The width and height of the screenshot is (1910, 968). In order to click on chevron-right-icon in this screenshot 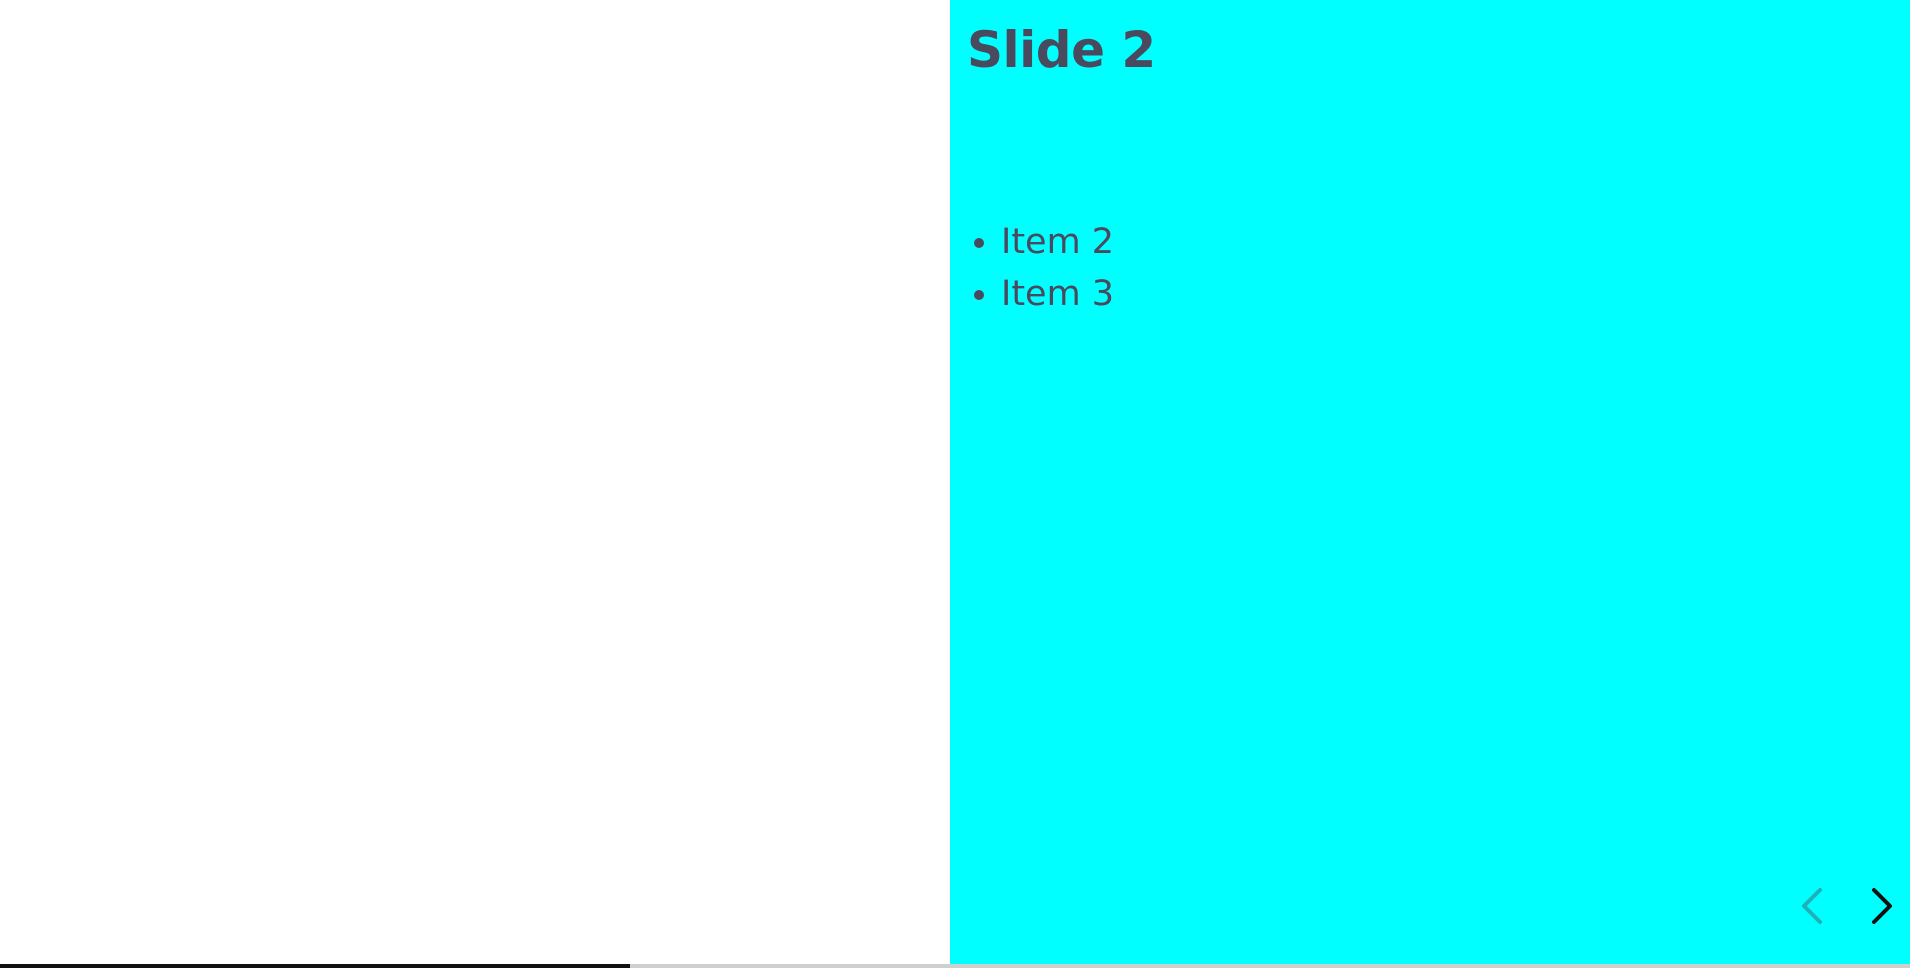, I will do `click(1882, 906)`.